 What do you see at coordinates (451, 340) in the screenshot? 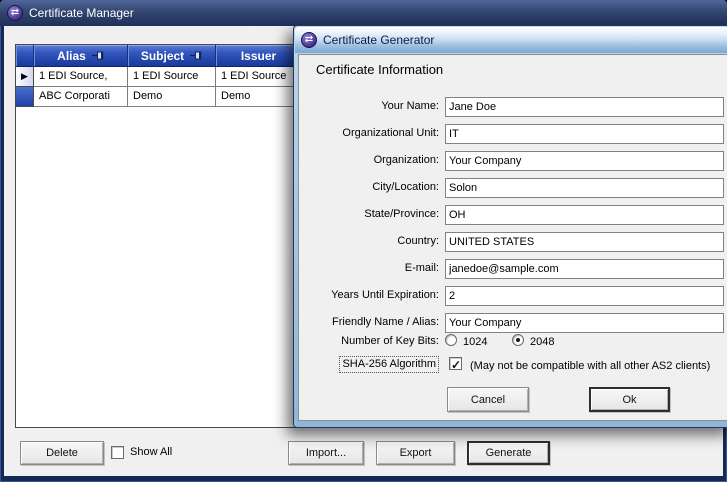
I see `key-bits-1024-radio` at bounding box center [451, 340].